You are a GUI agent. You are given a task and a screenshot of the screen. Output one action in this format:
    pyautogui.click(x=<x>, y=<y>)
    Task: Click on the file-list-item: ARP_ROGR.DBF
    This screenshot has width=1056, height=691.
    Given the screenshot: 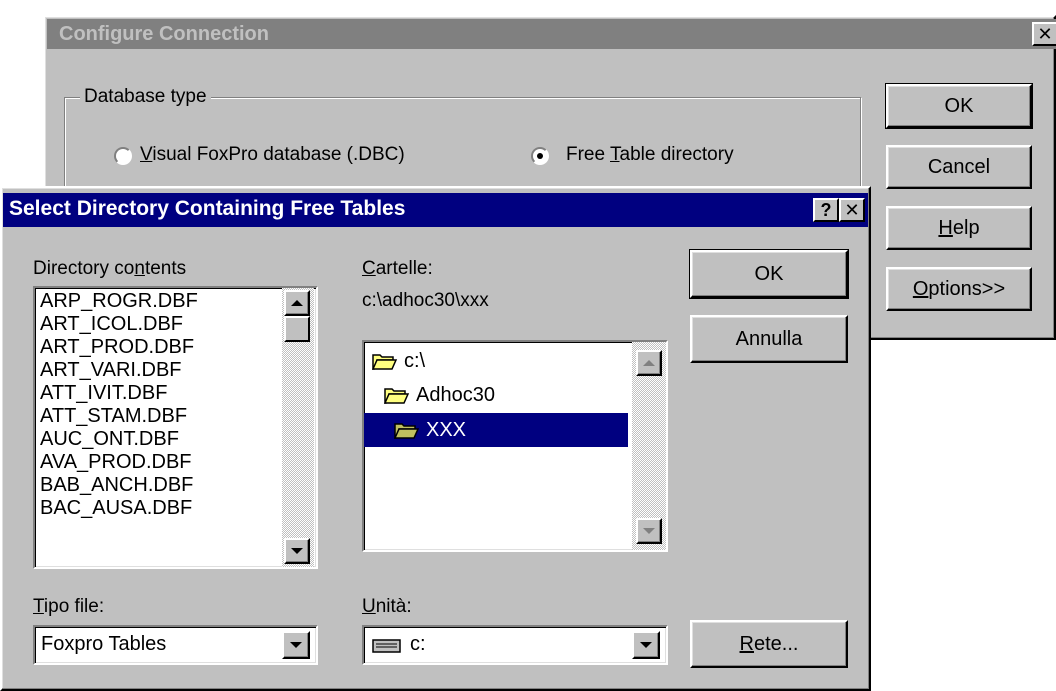 What is the action you would take?
    pyautogui.click(x=160, y=301)
    